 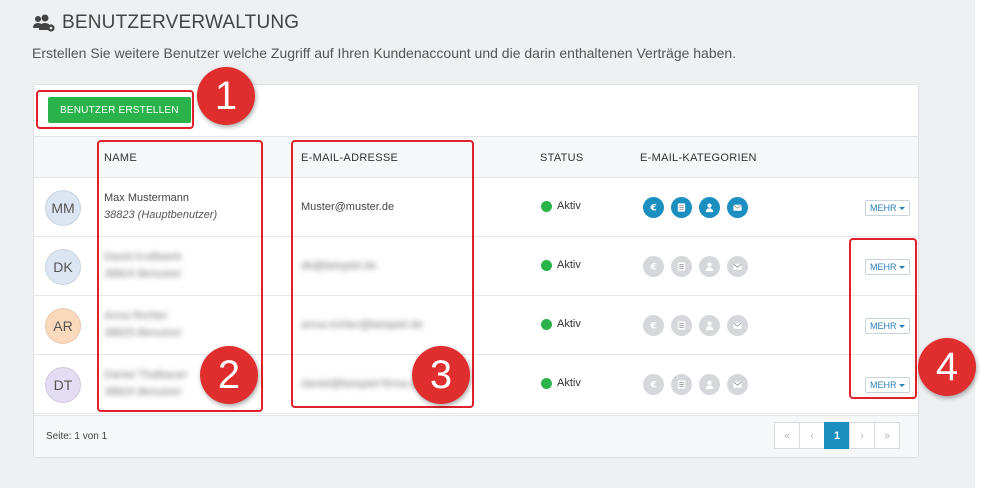 What do you see at coordinates (77, 436) in the screenshot?
I see `page-info: Seite: 1 von 1` at bounding box center [77, 436].